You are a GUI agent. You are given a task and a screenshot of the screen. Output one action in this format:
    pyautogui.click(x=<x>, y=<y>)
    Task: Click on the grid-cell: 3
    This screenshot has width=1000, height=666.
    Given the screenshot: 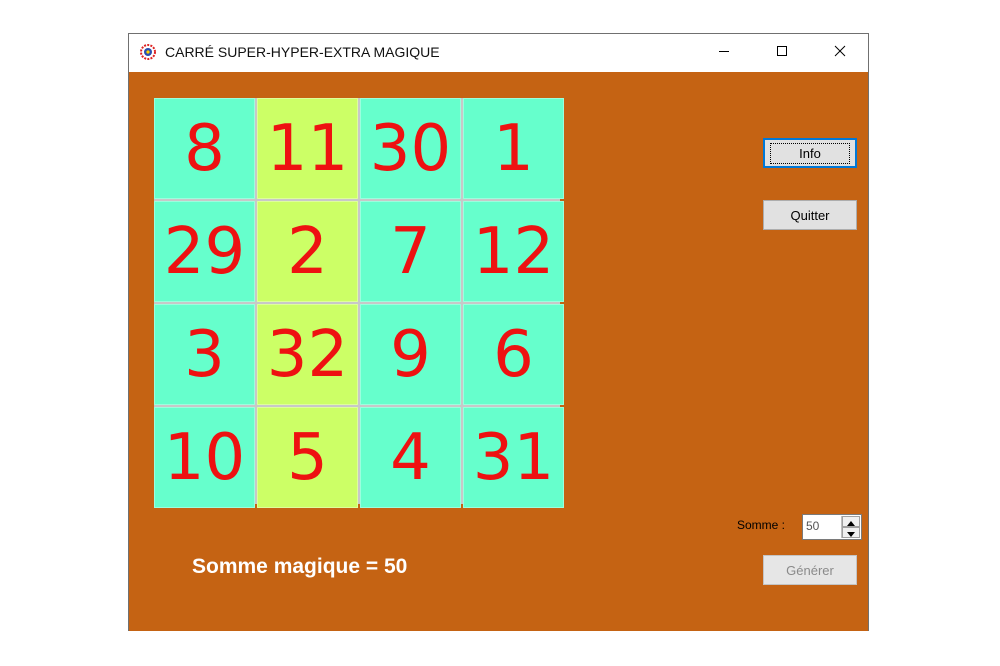 What is the action you would take?
    pyautogui.click(x=204, y=354)
    